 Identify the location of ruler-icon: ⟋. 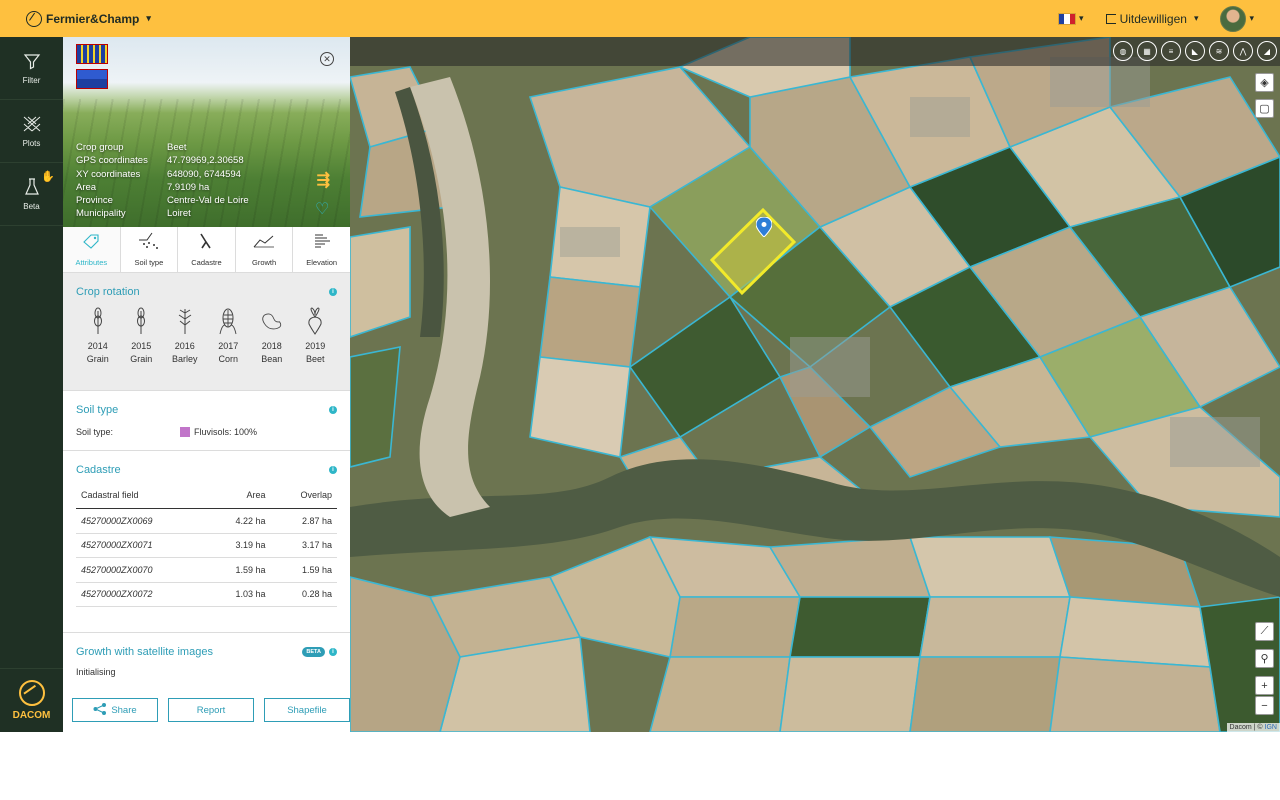
(1264, 631).